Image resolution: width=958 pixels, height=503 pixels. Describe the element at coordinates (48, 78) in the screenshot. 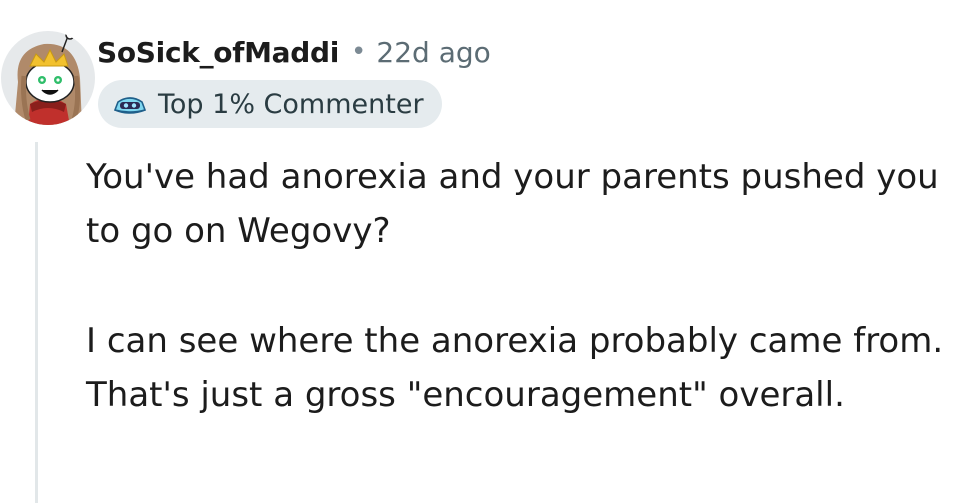

I see `snoo-avatar-icon` at that location.